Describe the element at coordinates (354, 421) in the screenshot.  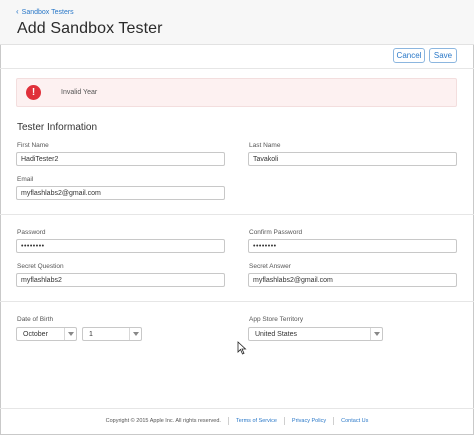
I see `contact-link: Contact Us` at that location.